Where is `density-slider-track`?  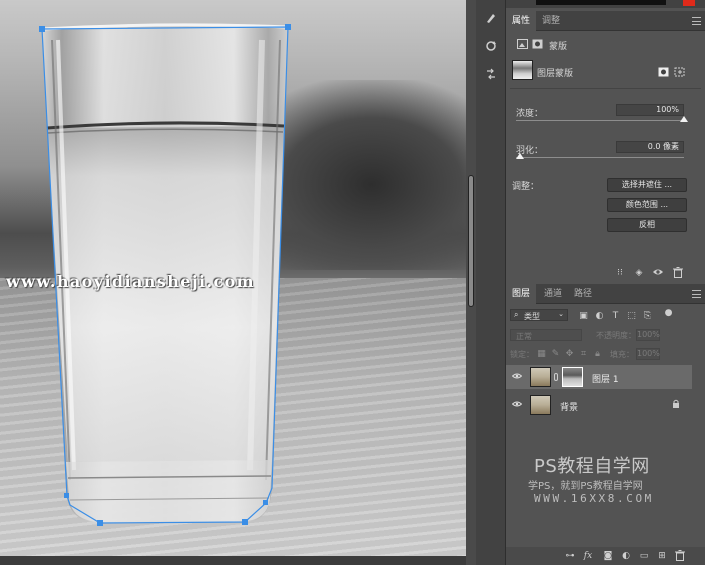 density-slider-track is located at coordinates (600, 120).